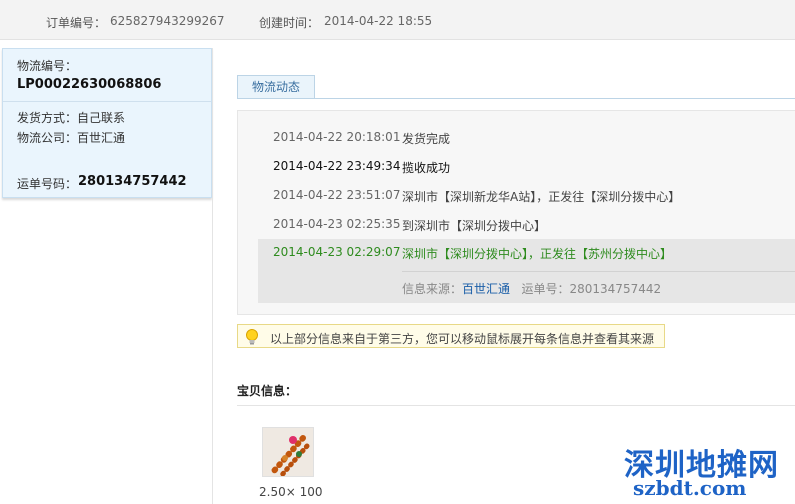 The height and width of the screenshot is (504, 795). Describe the element at coordinates (47, 66) in the screenshot. I see `logistics-id-label: 物流编号：` at that location.